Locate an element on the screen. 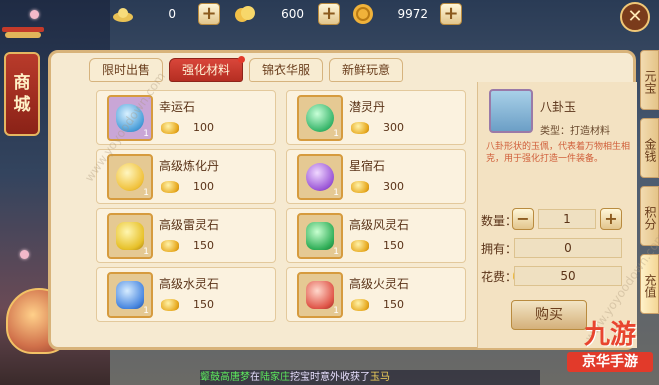 Image resolution: width=659 pixels, height=385 pixels. currency-value: 600 is located at coordinates (292, 14).